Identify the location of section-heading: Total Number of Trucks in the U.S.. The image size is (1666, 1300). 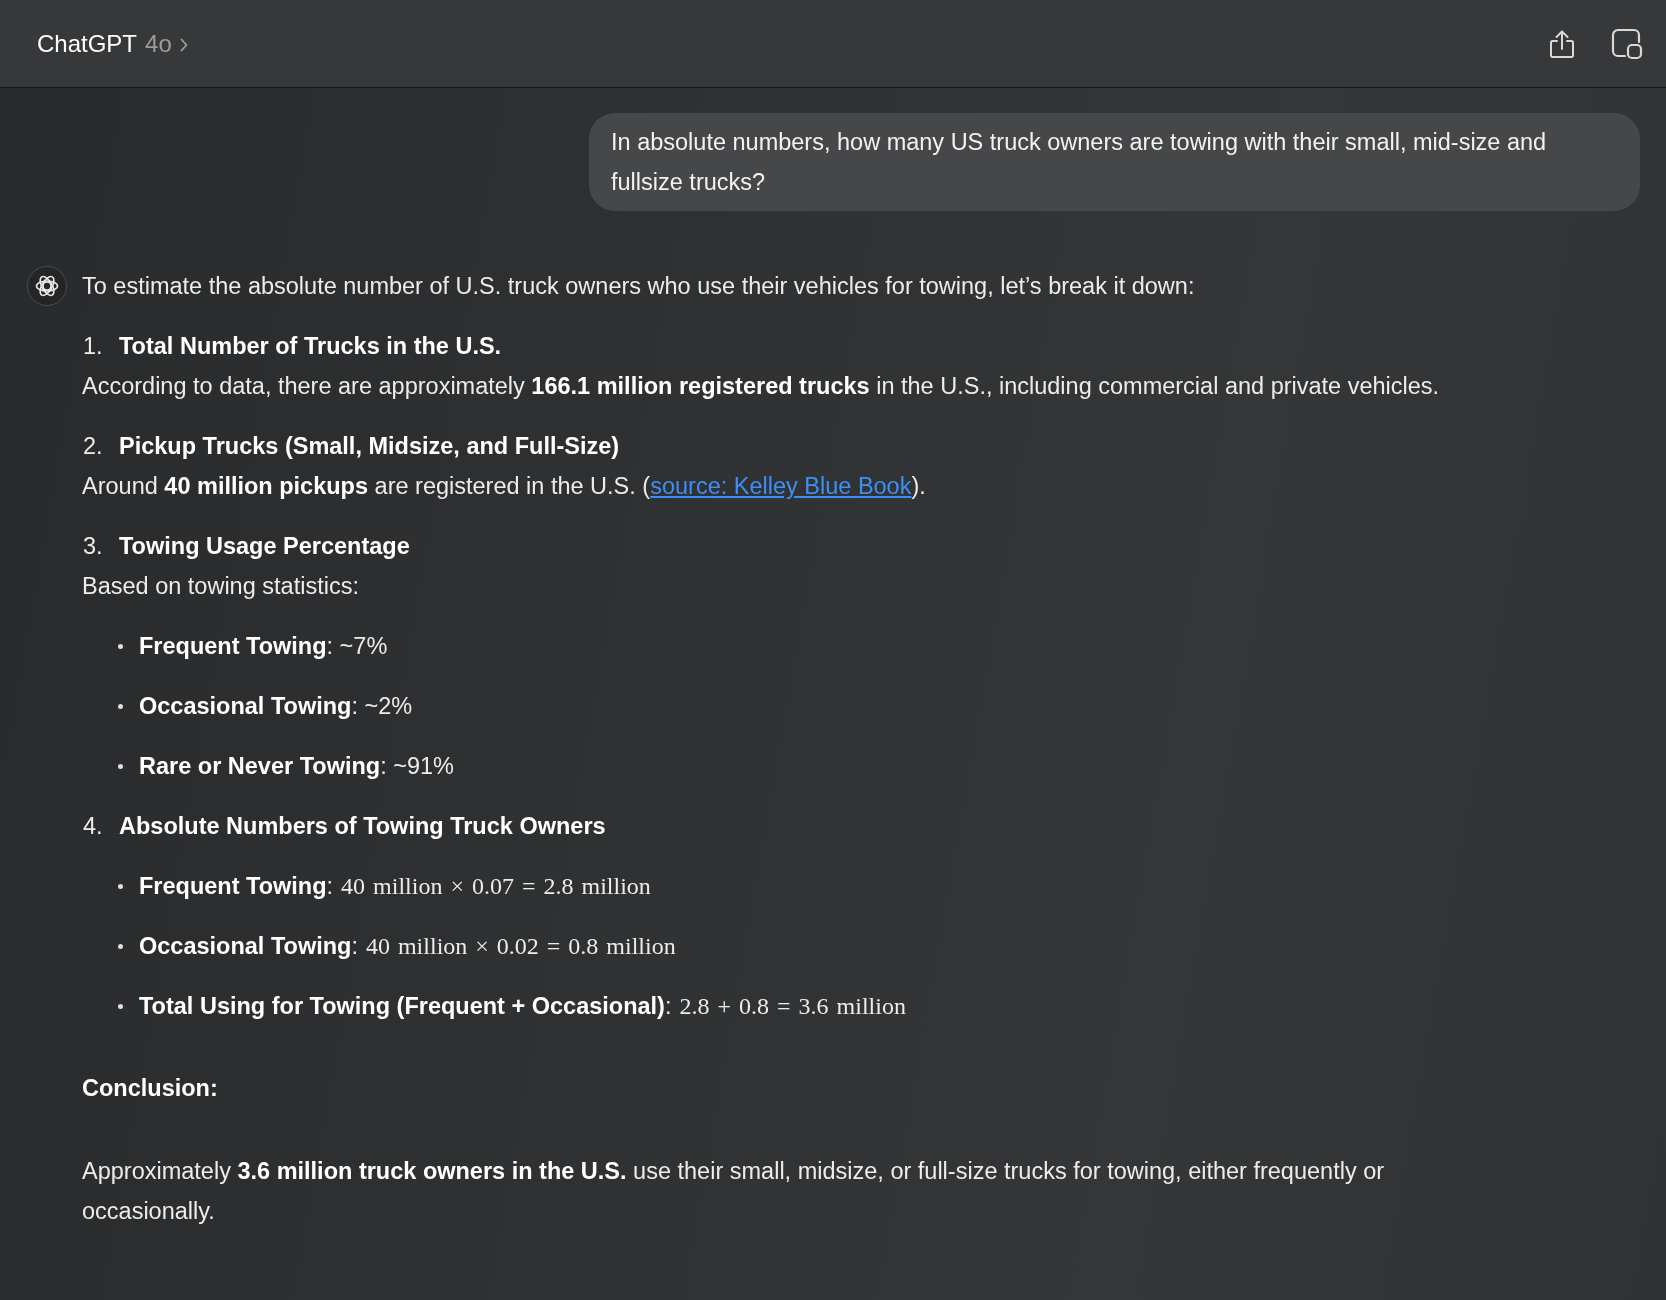
(310, 346).